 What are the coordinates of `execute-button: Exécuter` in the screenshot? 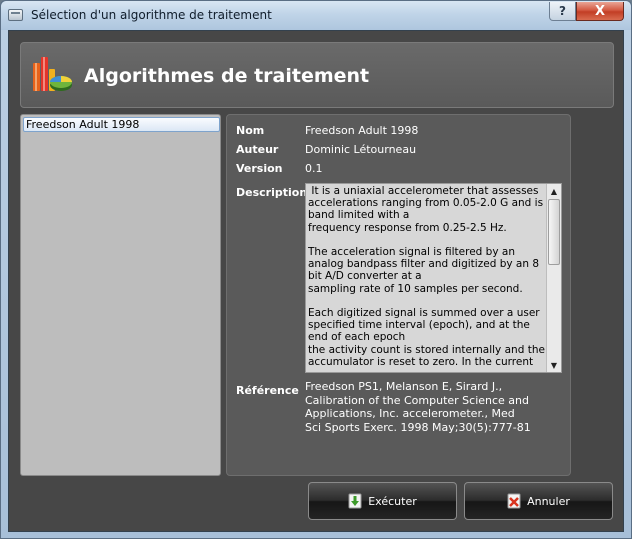 It's located at (382, 501).